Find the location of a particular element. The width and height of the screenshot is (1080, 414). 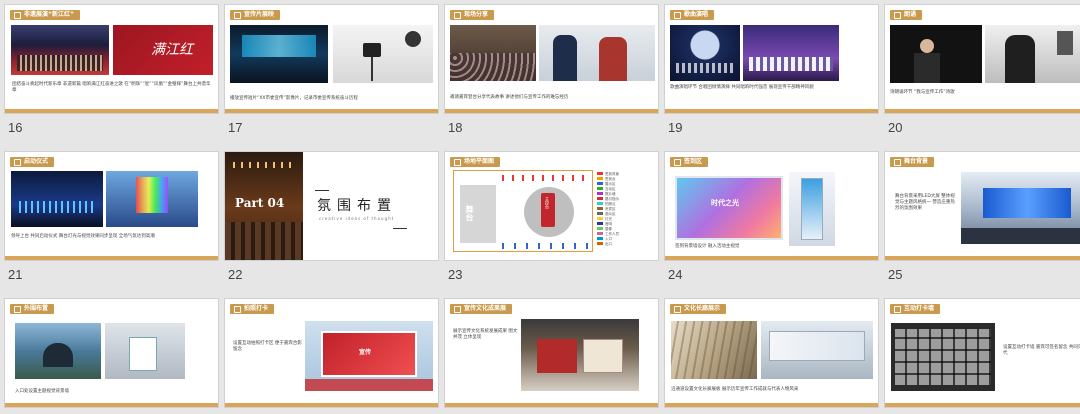

scroll-corridor-photo is located at coordinates (714, 350).